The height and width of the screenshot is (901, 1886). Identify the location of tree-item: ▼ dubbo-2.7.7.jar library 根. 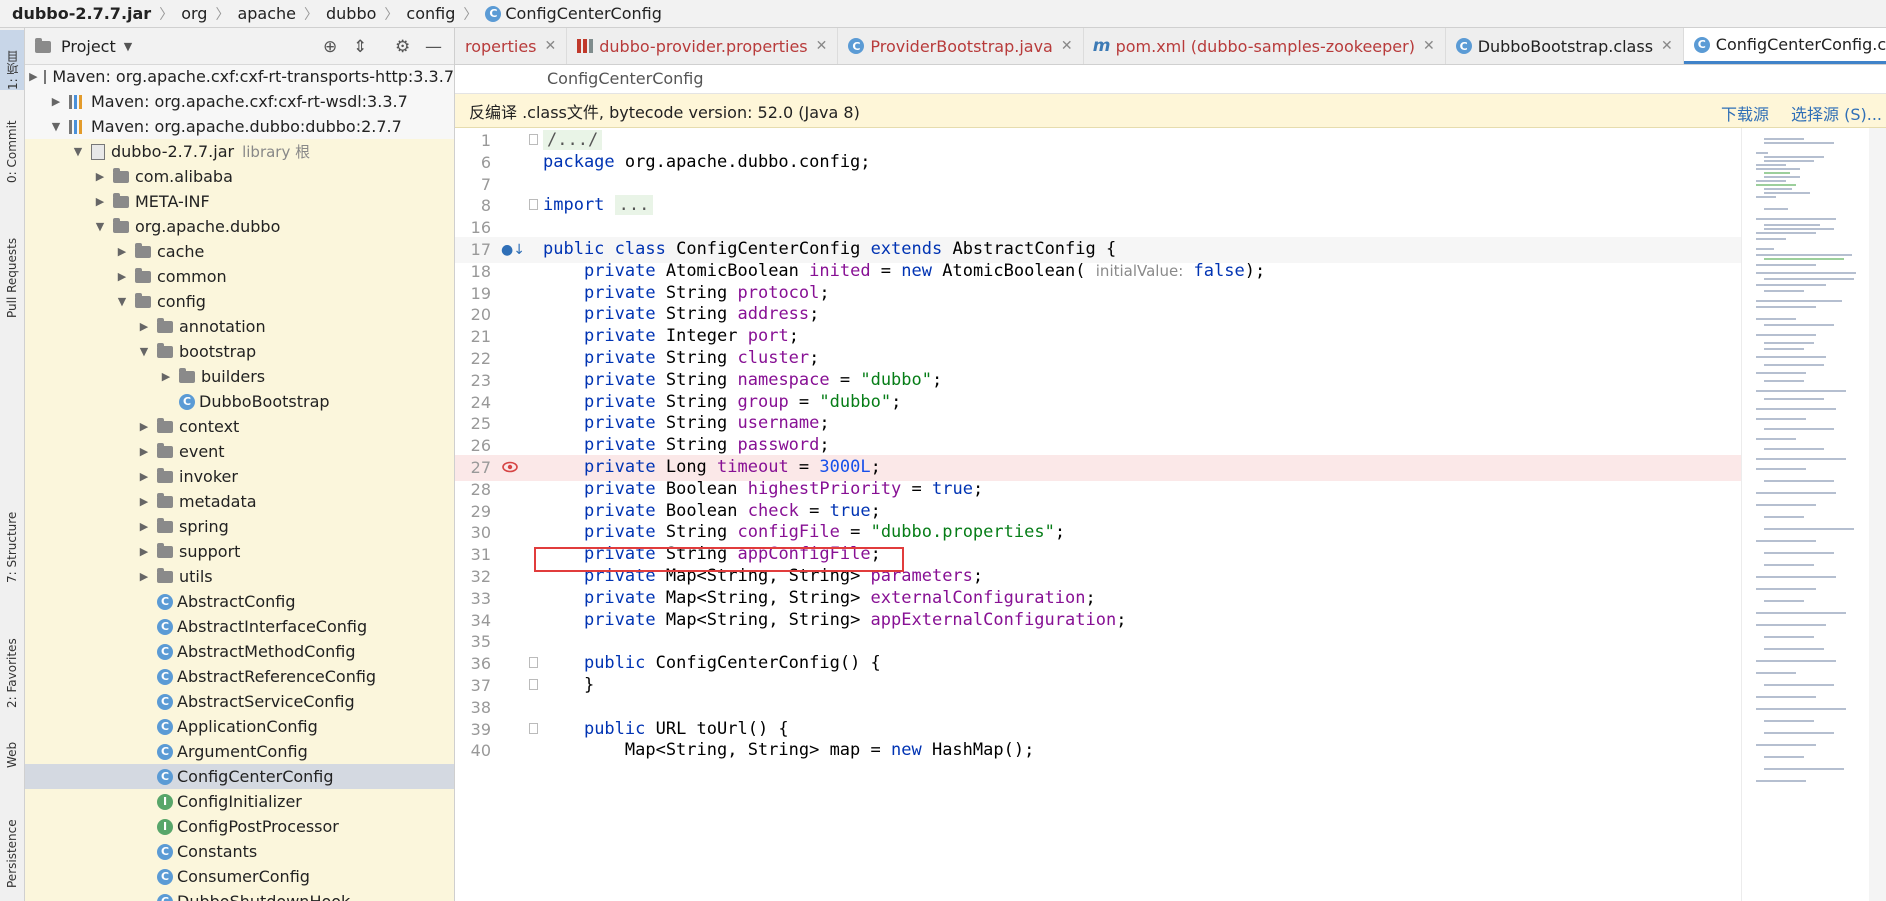
(239, 151).